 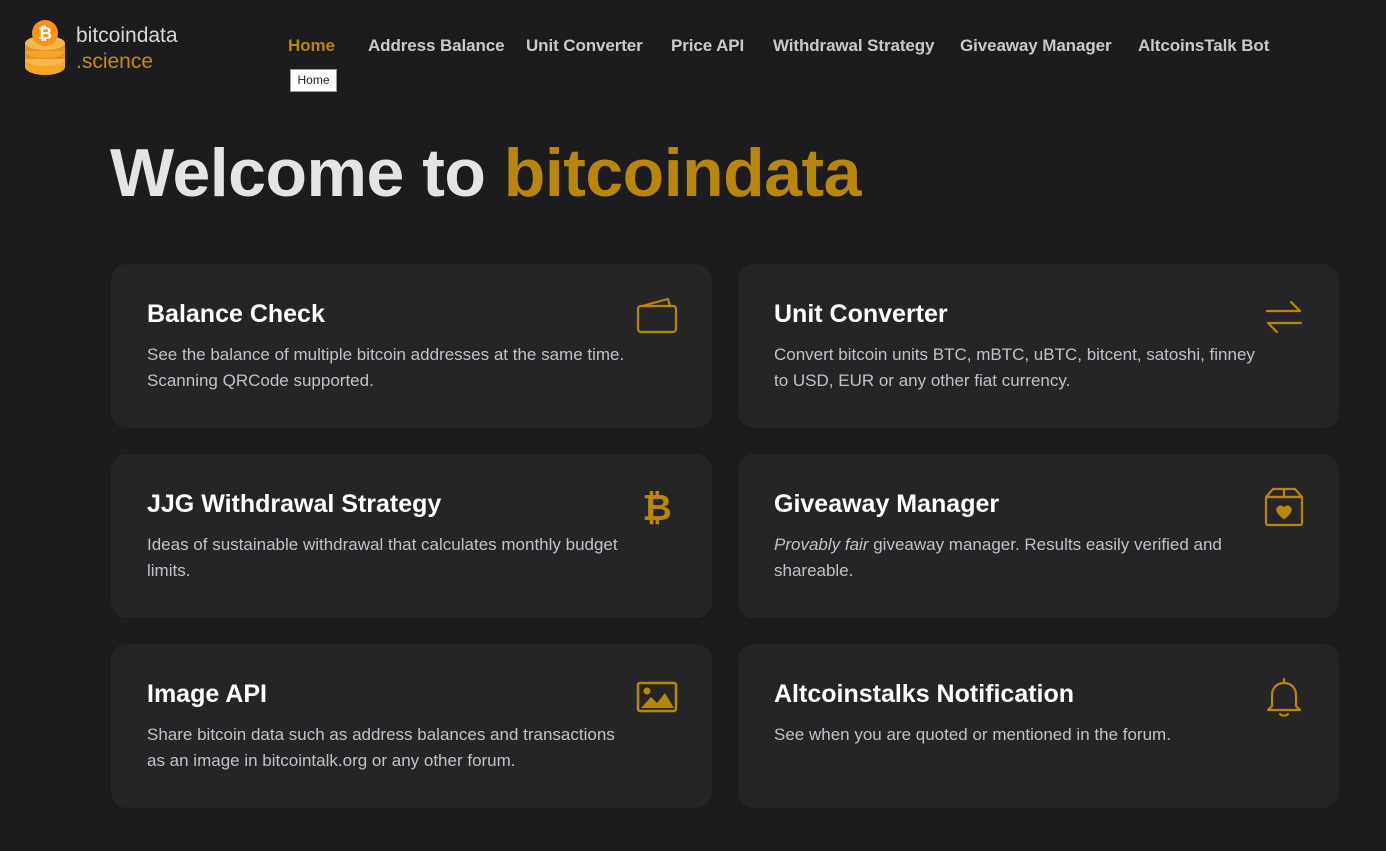 I want to click on logo-text: bitcoindata .science, so click(x=127, y=49).